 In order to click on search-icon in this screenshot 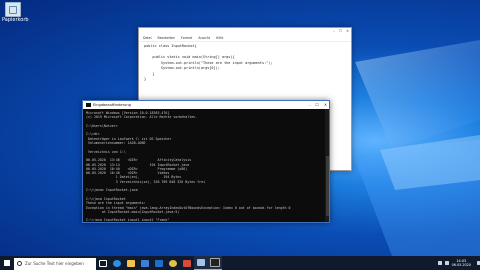, I will do `click(19, 263)`.